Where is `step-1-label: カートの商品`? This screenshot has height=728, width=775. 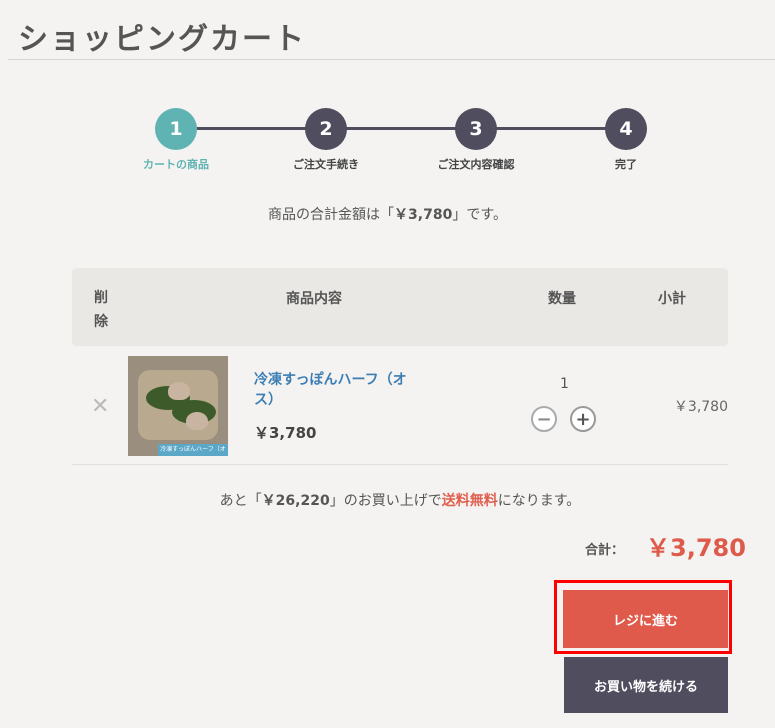
step-1-label: カートの商品 is located at coordinates (176, 164).